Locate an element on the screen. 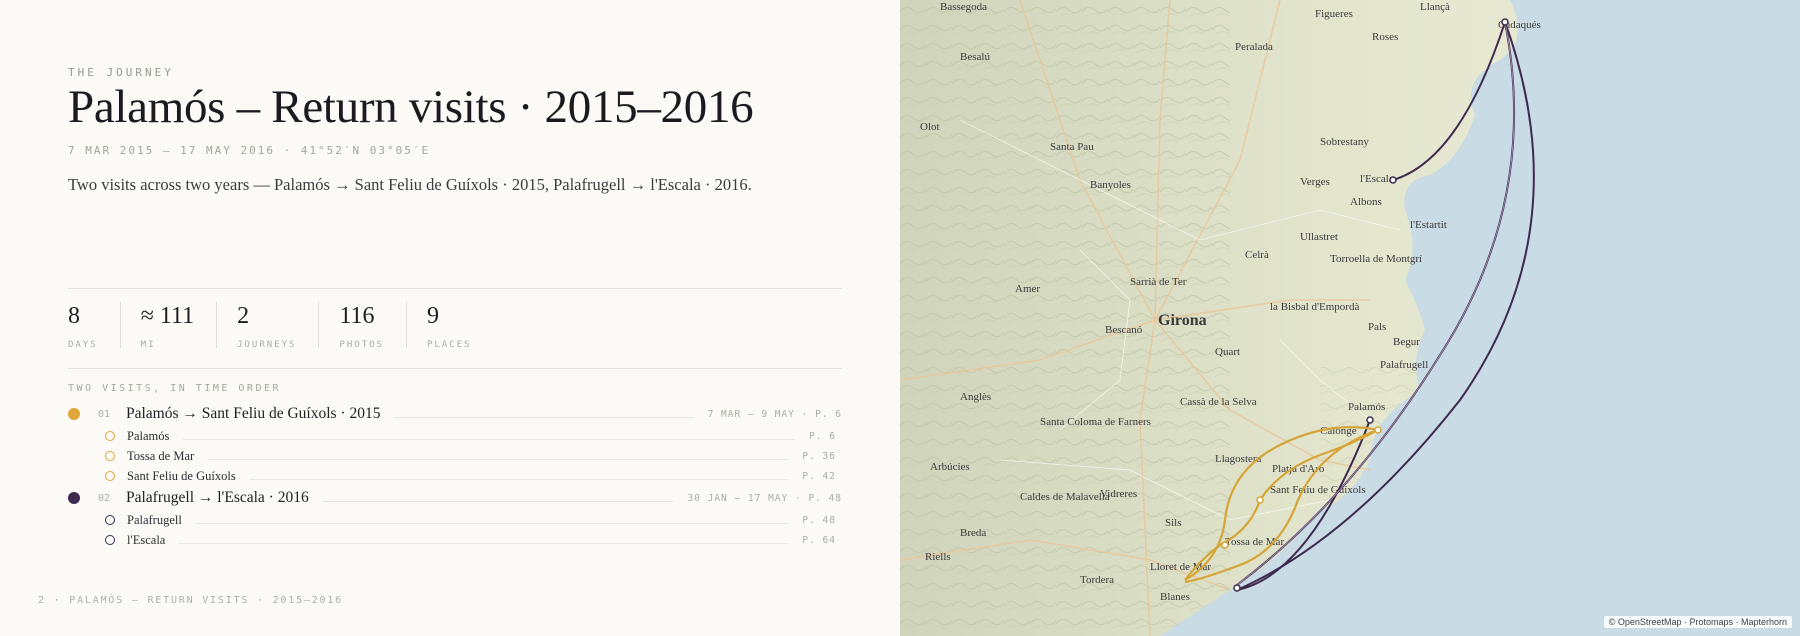 Image resolution: width=1800 pixels, height=636 pixels. place-label: Verges is located at coordinates (1315, 182).